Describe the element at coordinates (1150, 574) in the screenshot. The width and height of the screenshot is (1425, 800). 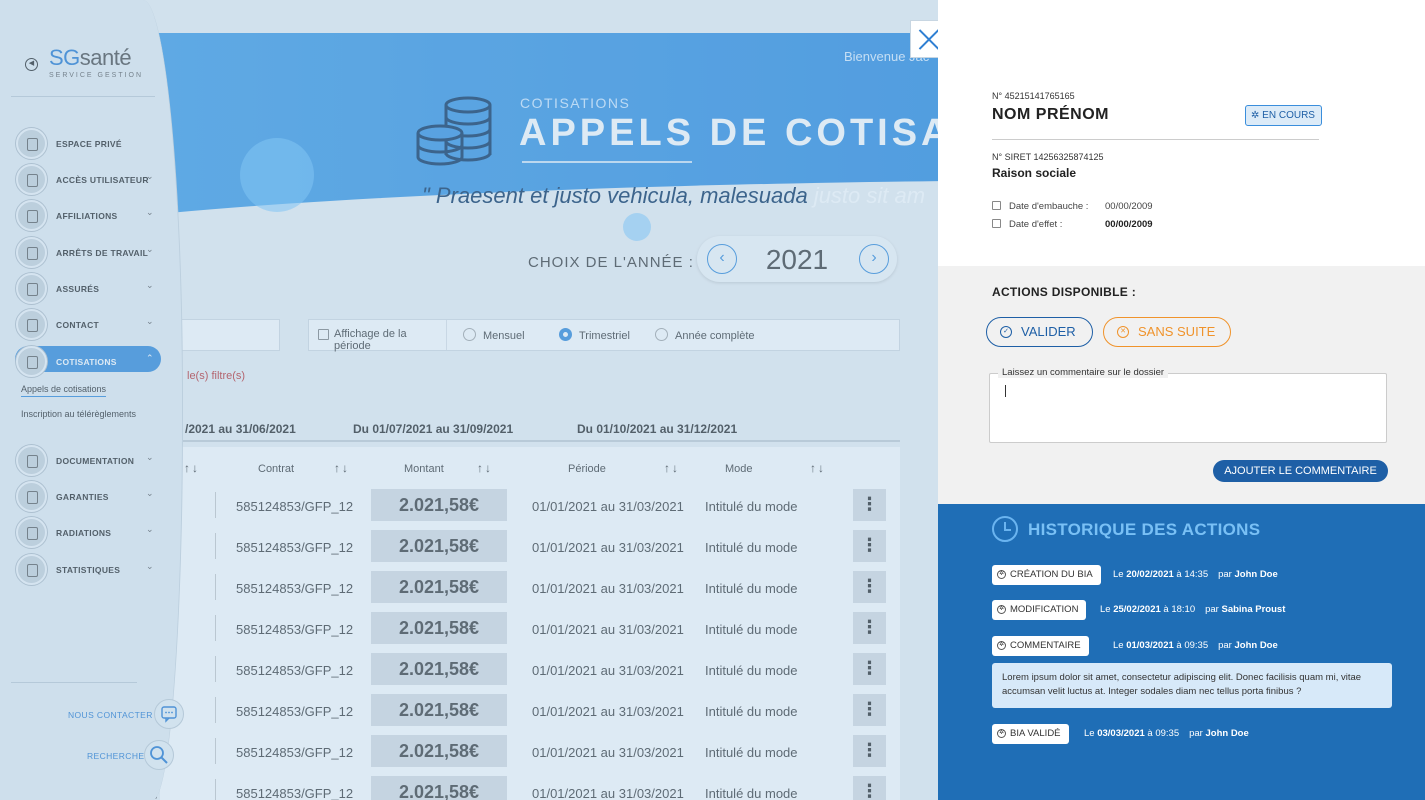
I see `history-date: 20/02/2021` at that location.